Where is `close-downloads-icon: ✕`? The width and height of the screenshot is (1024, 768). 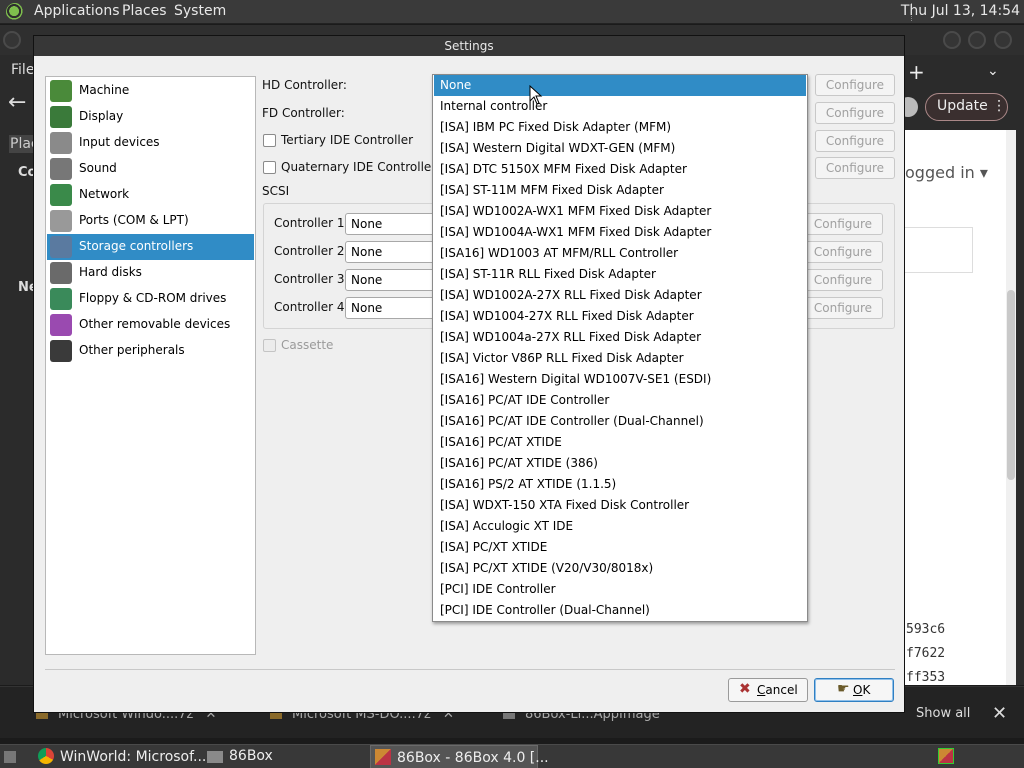
close-downloads-icon: ✕ is located at coordinates (999, 713).